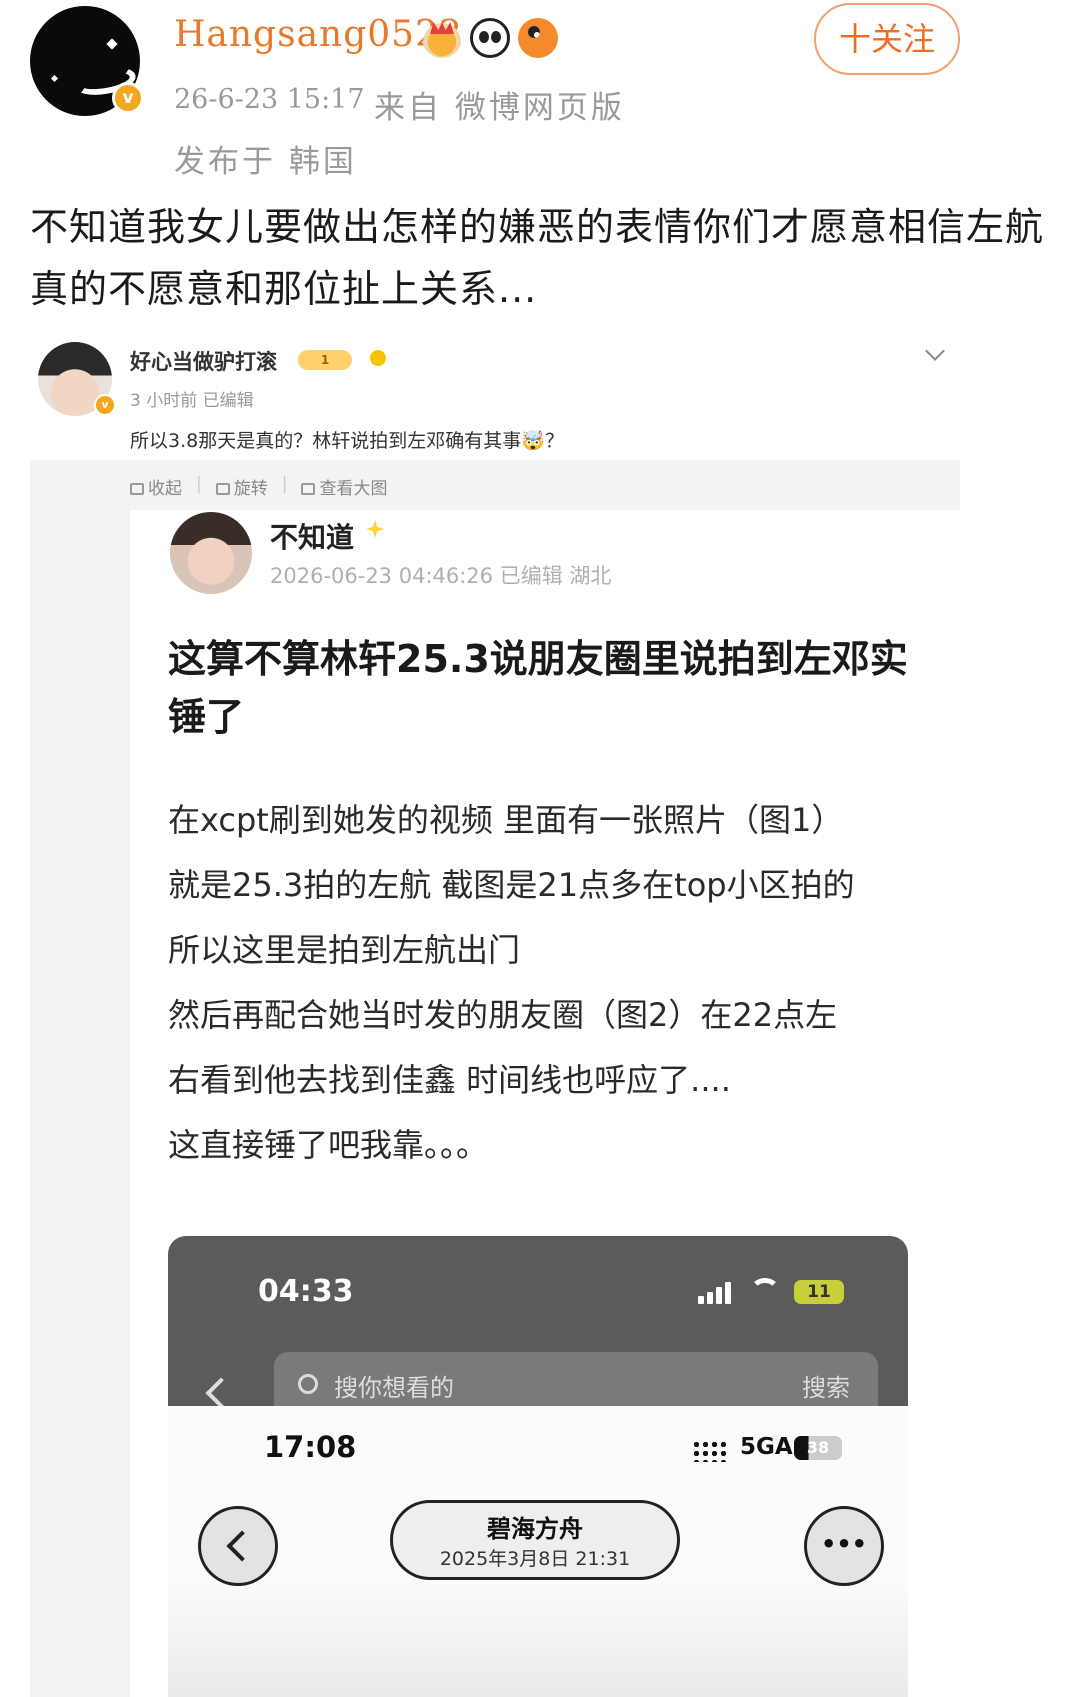 This screenshot has height=1697, width=1075. I want to click on crown-icon, so click(442, 38).